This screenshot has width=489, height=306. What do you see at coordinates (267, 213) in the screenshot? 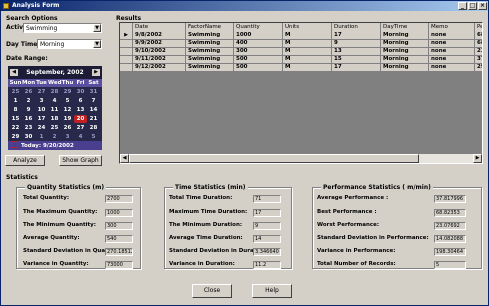
I see `stat-value-field: 17` at bounding box center [267, 213].